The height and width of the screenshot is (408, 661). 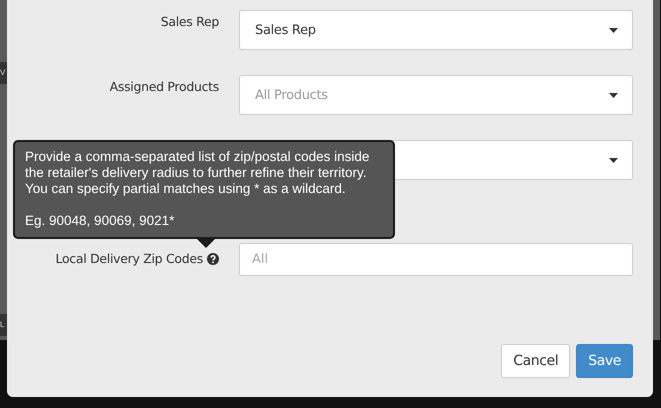 I want to click on tooltip-example: Eg. 90048, 90069, 9021*, so click(x=100, y=221).